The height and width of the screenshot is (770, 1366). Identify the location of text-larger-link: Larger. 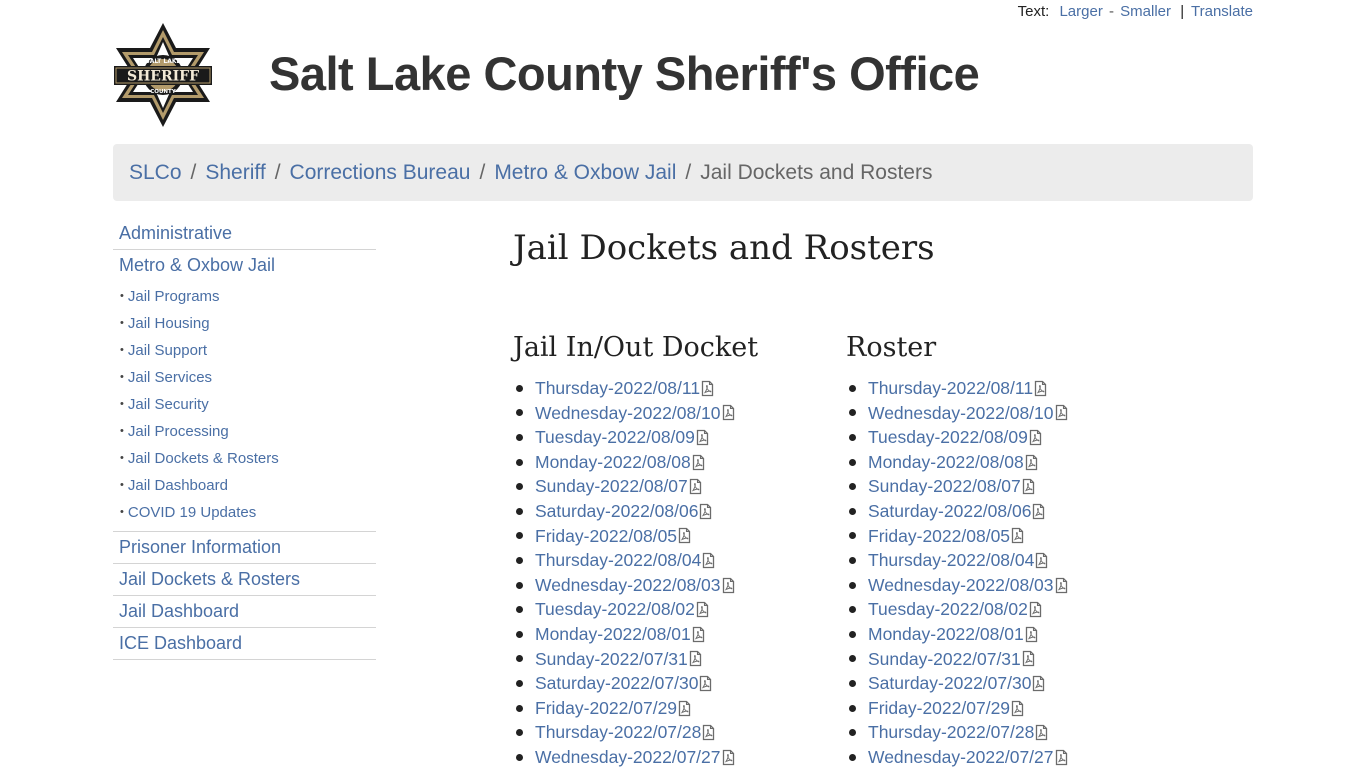
(1080, 11).